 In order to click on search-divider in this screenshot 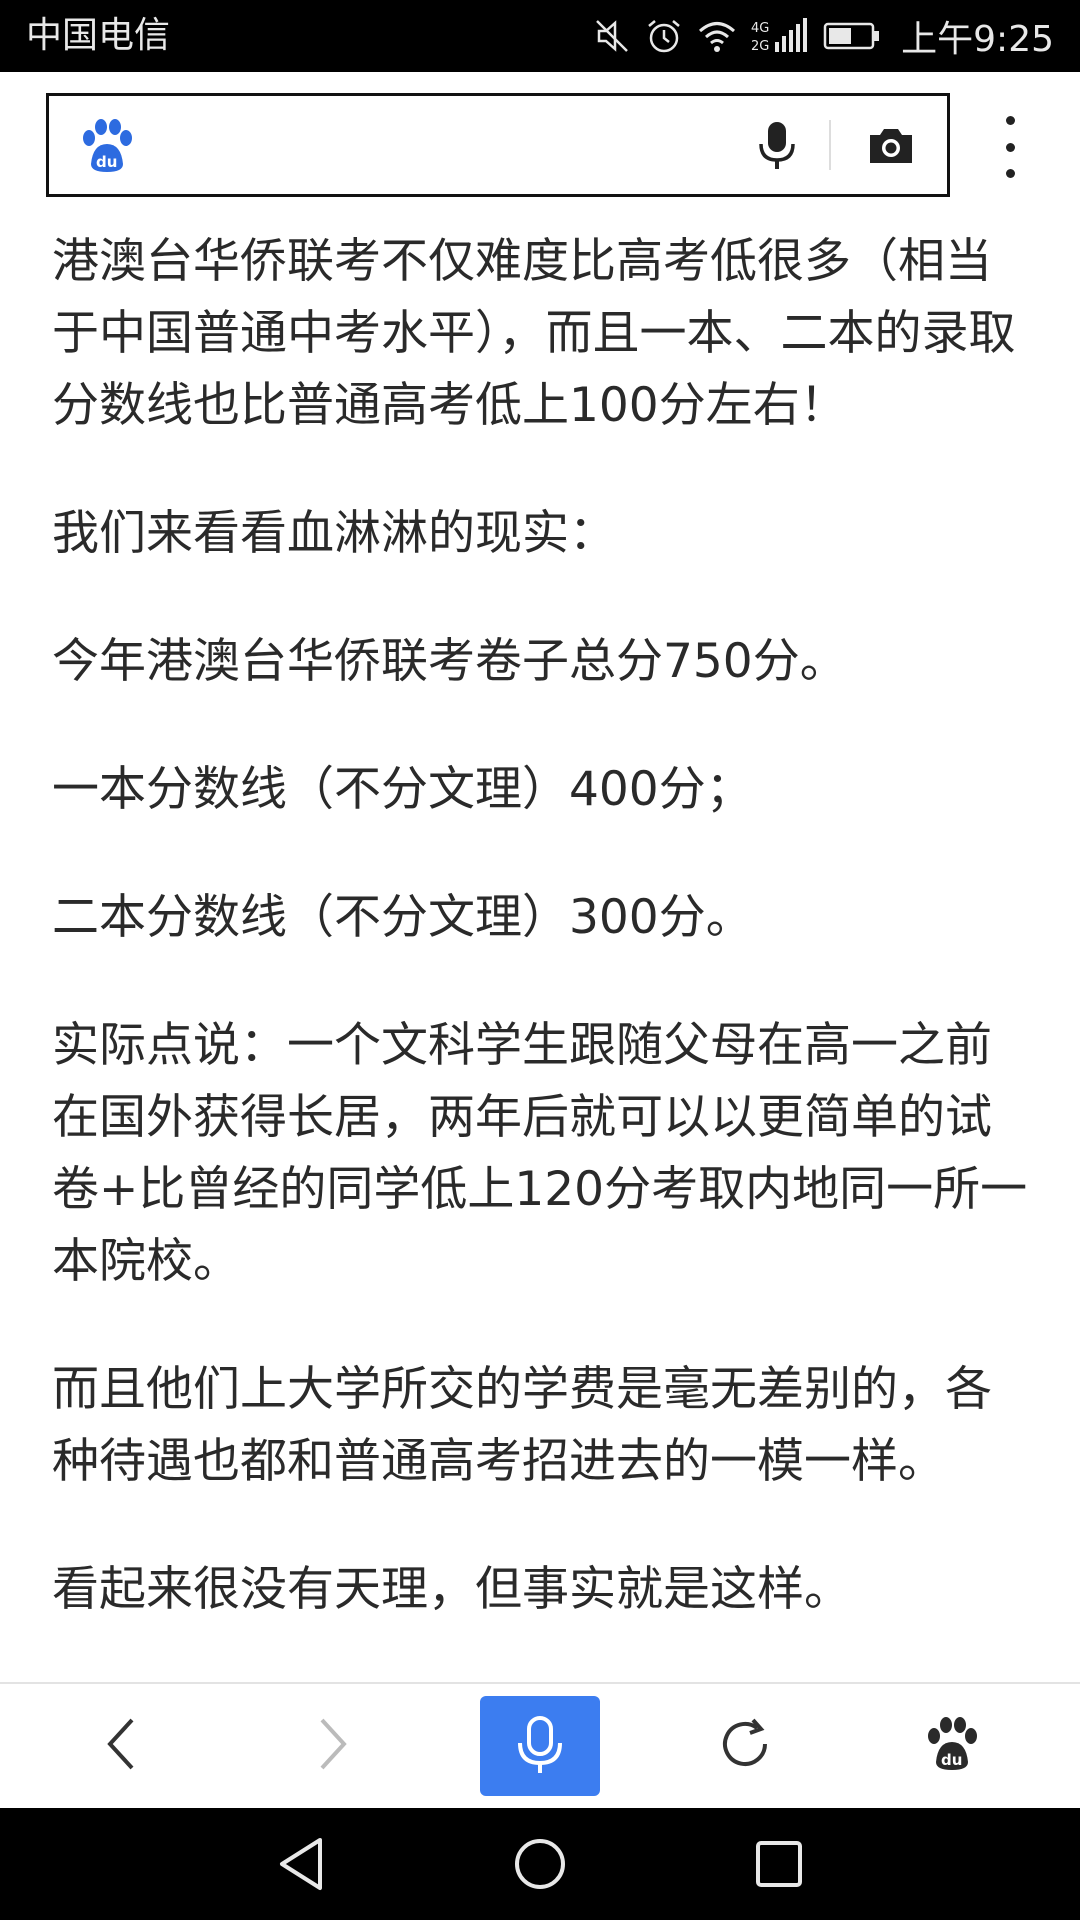, I will do `click(830, 145)`.